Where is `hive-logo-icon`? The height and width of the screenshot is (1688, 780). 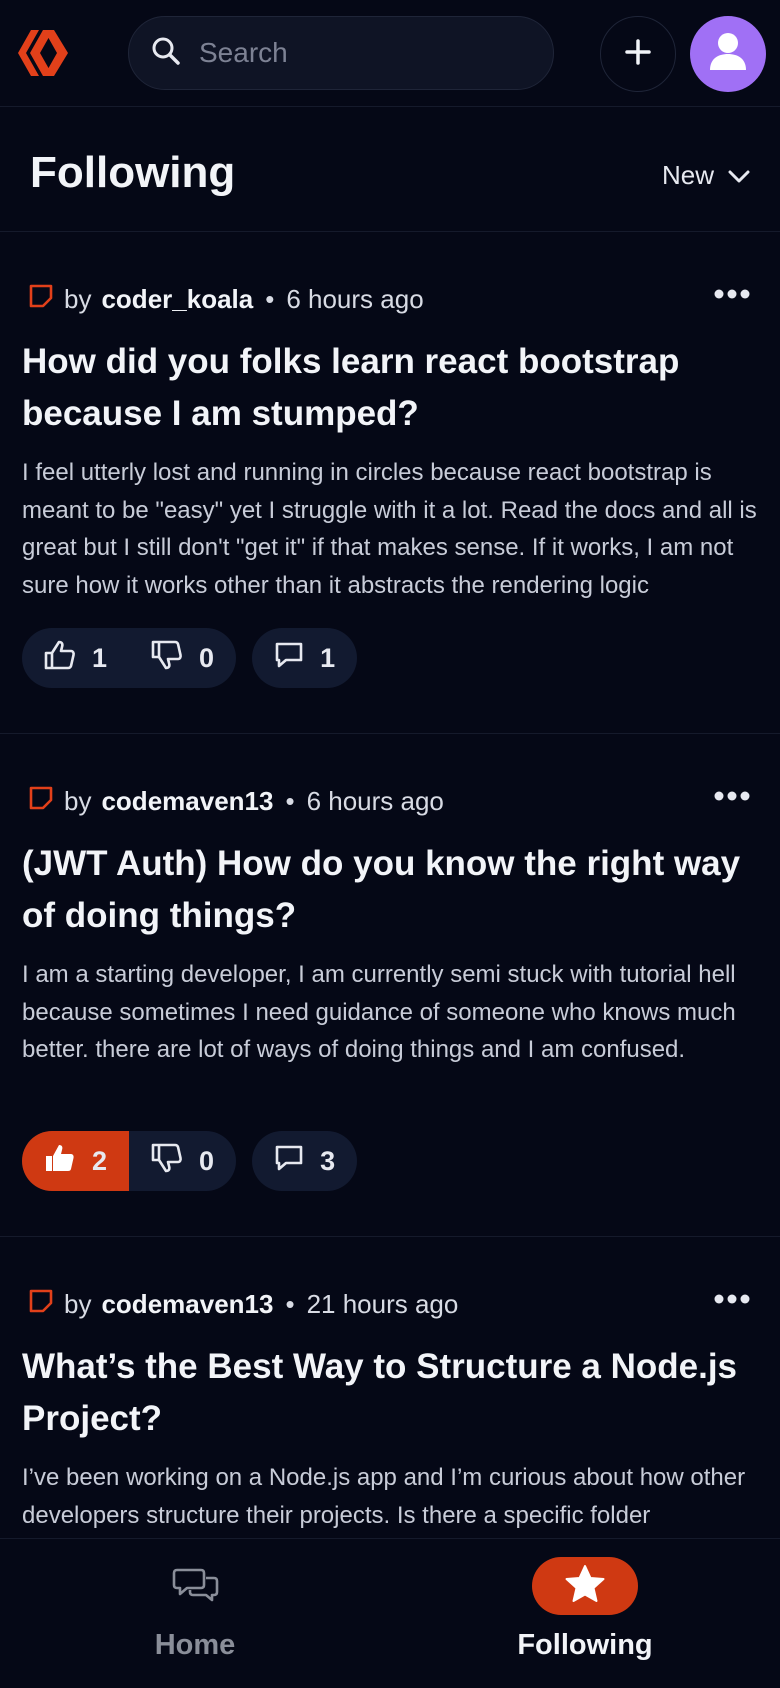 hive-logo-icon is located at coordinates (46, 53).